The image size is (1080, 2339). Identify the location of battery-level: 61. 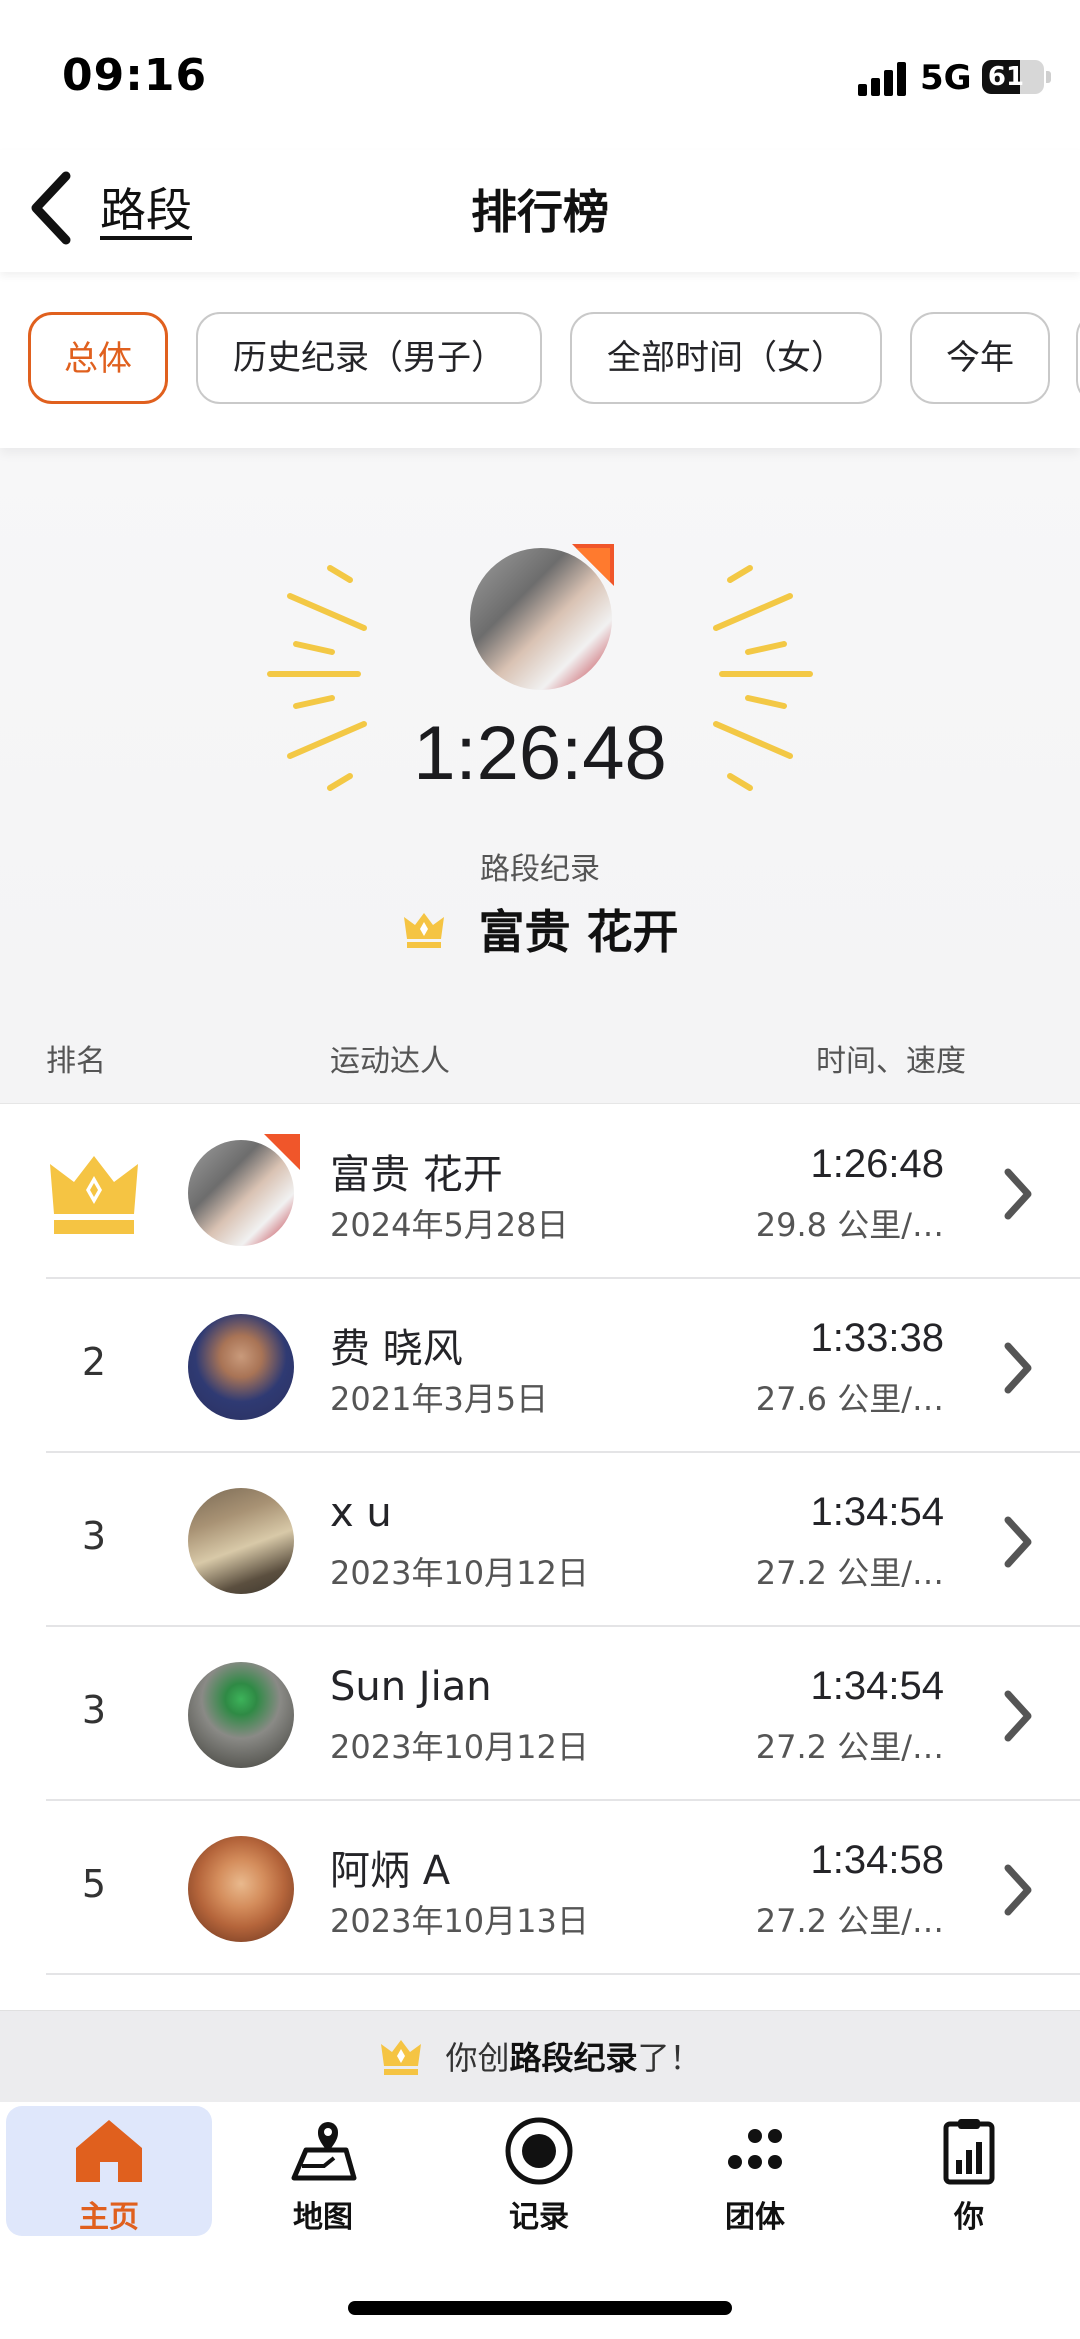
(1006, 77).